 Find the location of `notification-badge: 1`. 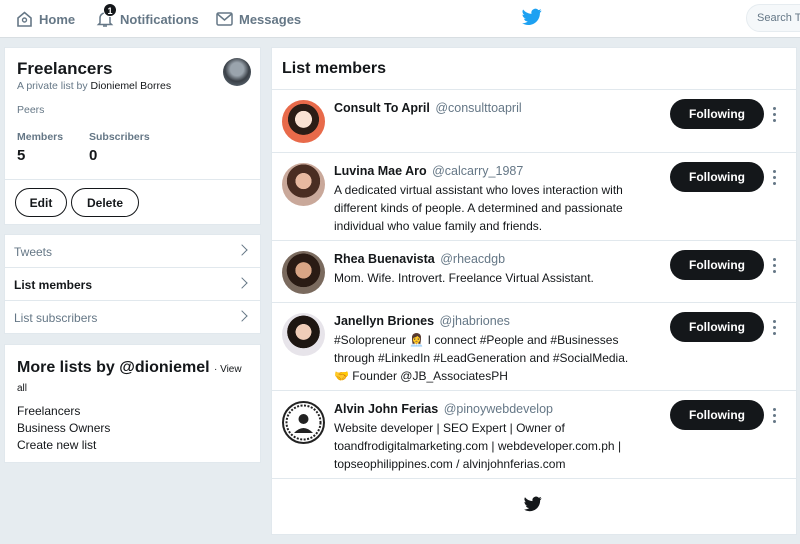

notification-badge: 1 is located at coordinates (110, 10).